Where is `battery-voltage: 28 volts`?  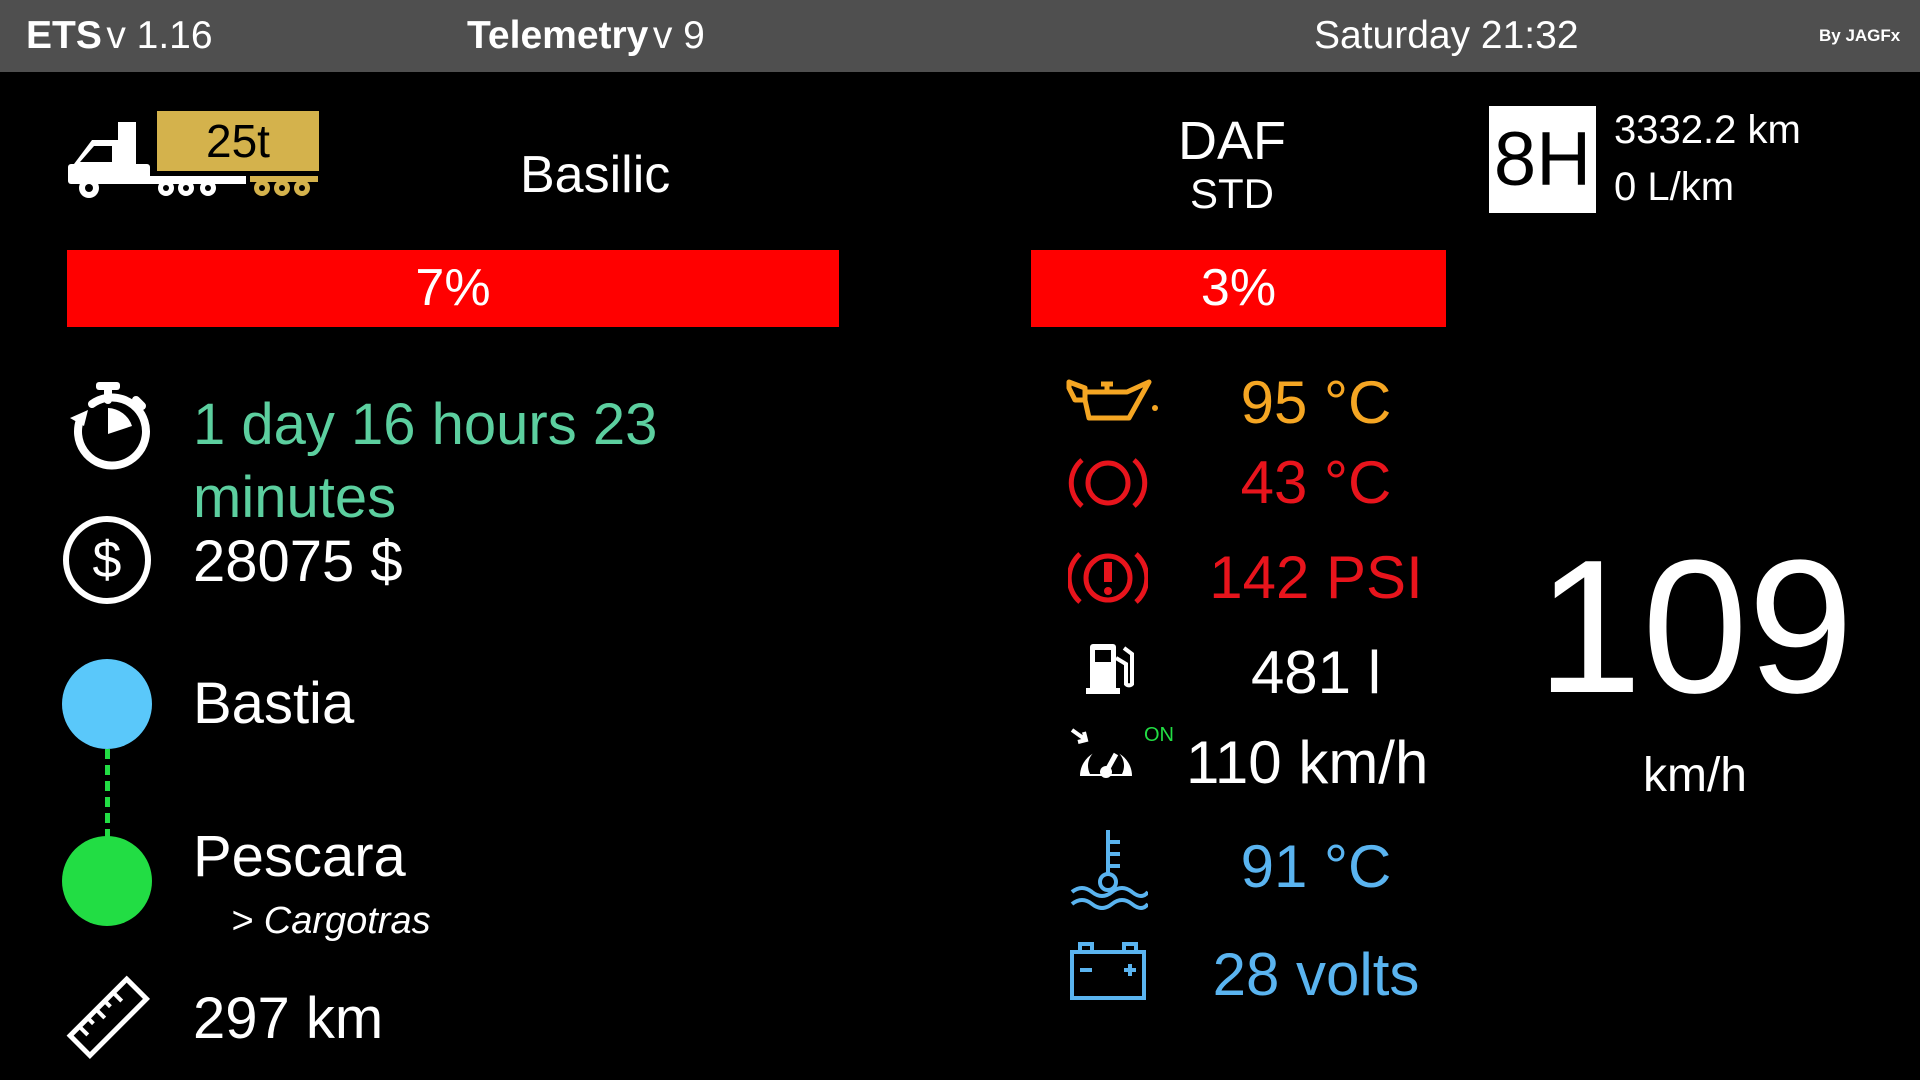 battery-voltage: 28 volts is located at coordinates (1316, 974).